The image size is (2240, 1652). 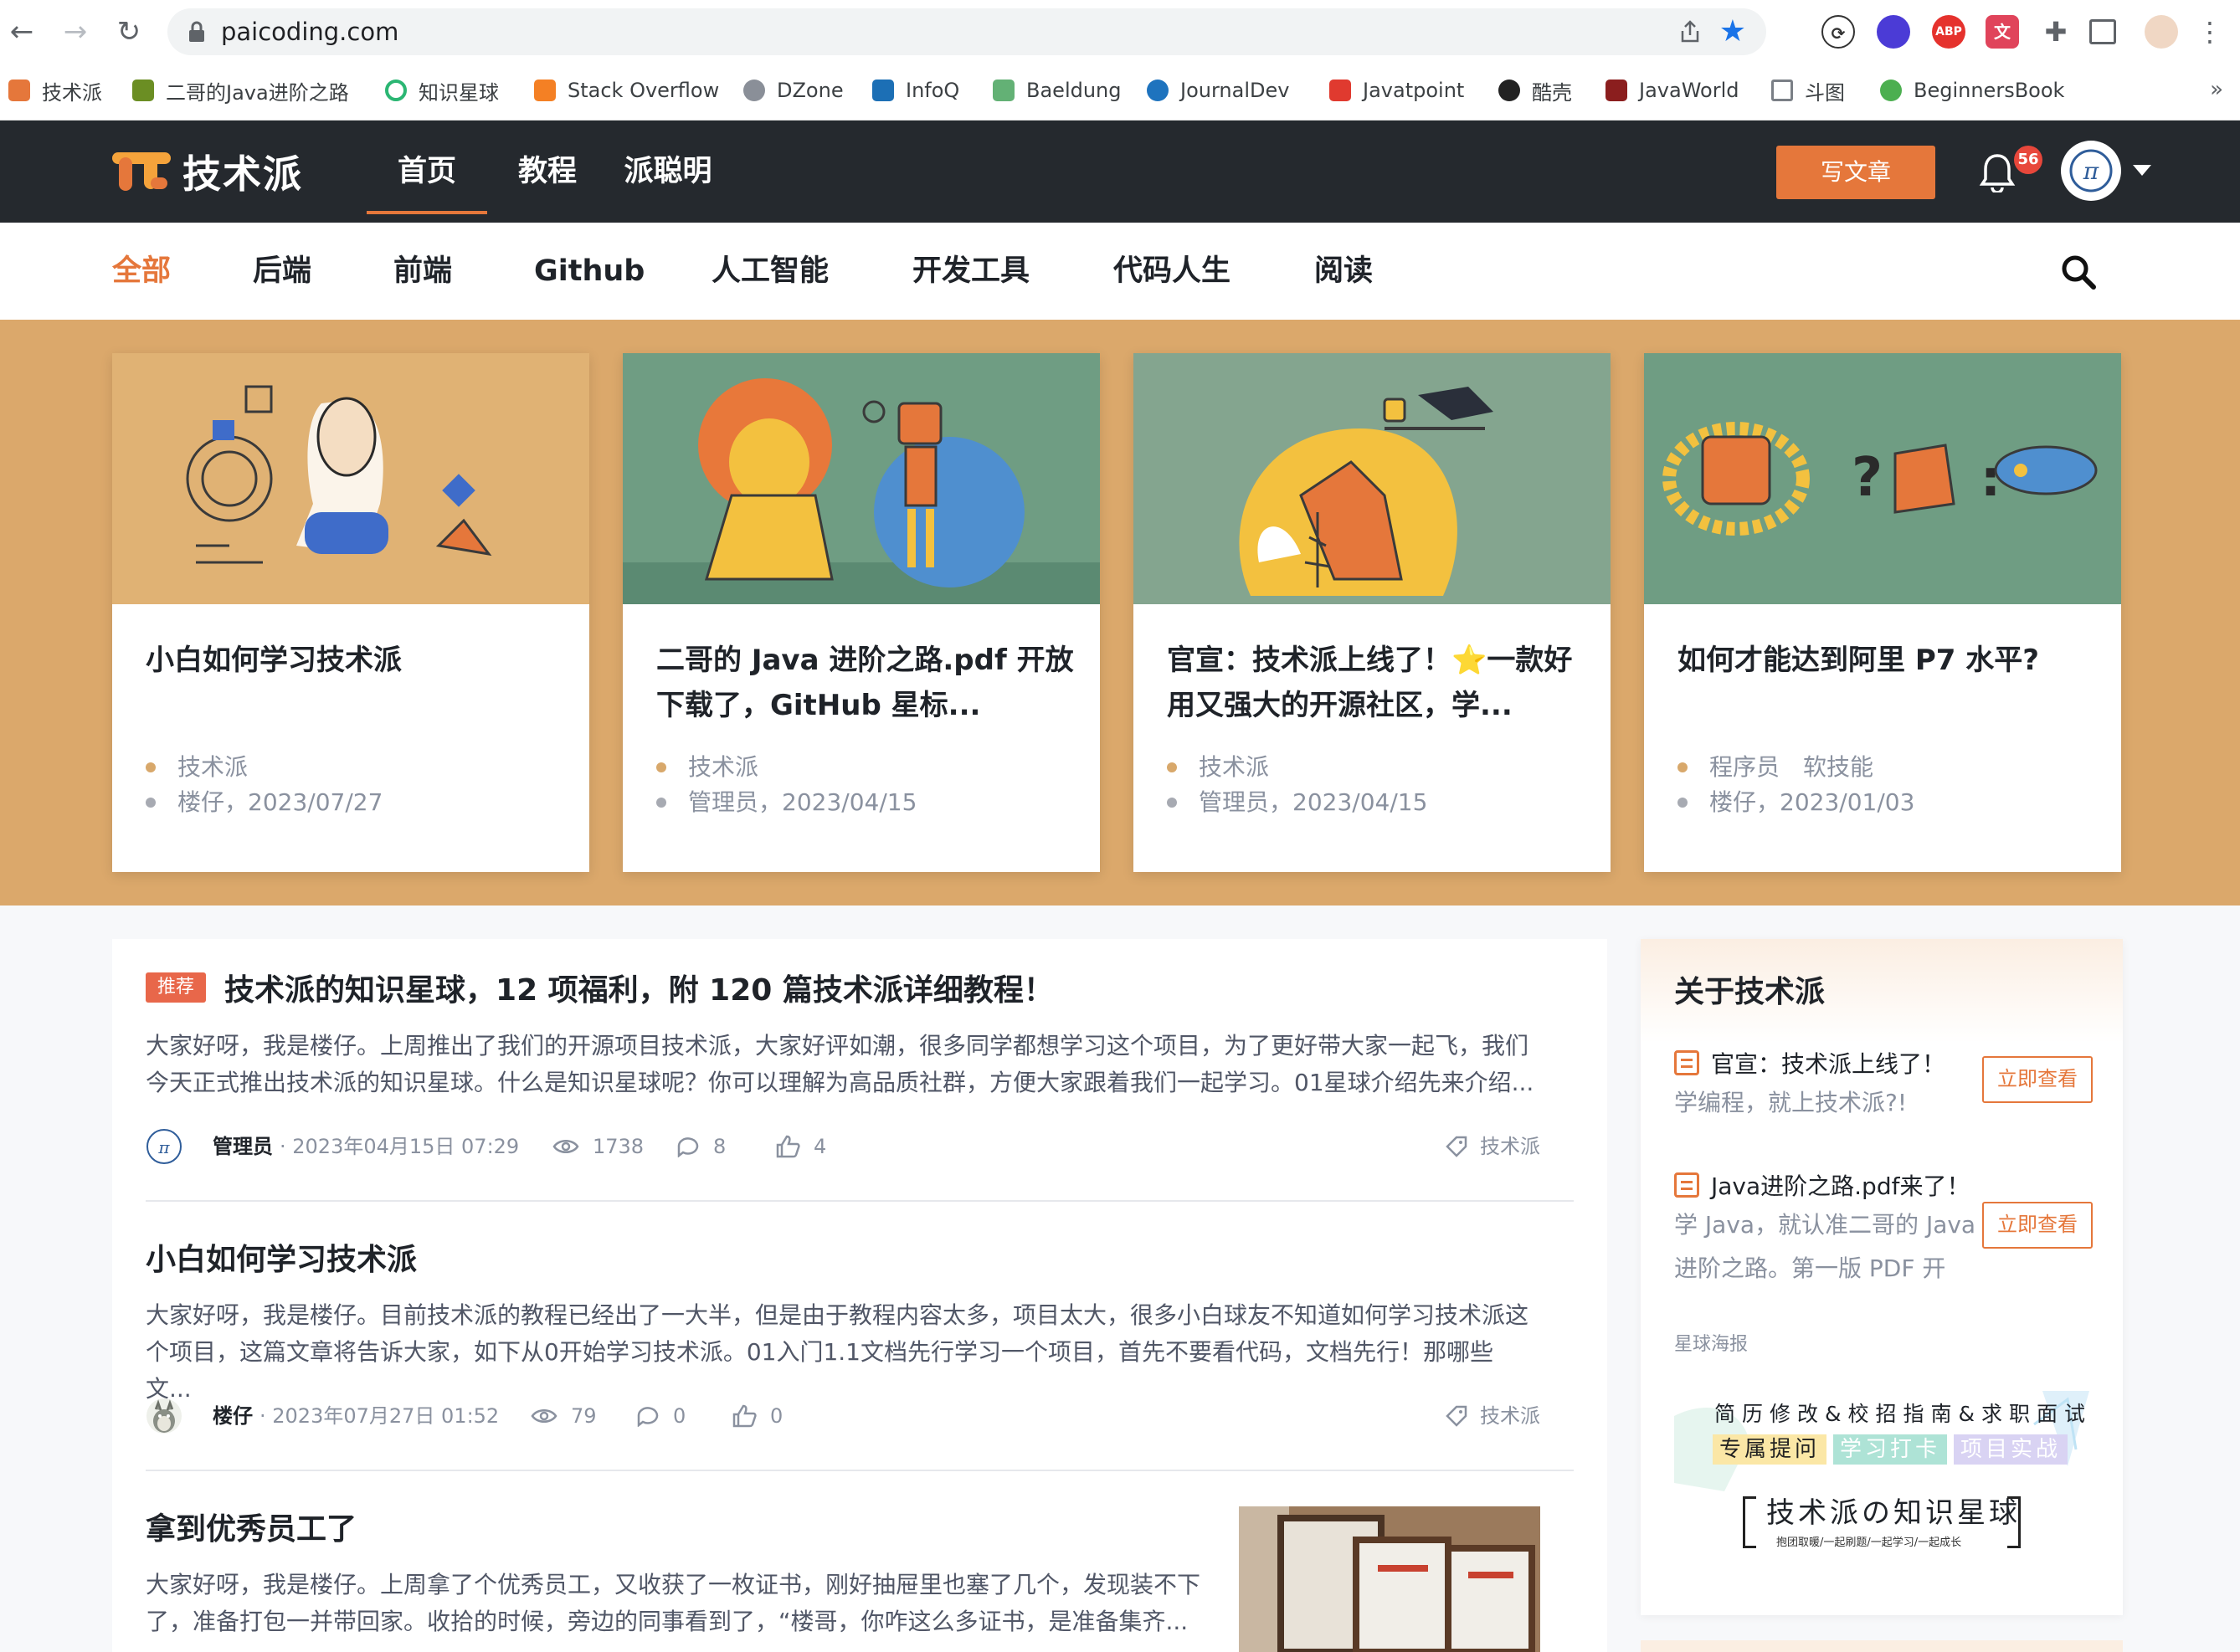 I want to click on search-icon, so click(x=2078, y=272).